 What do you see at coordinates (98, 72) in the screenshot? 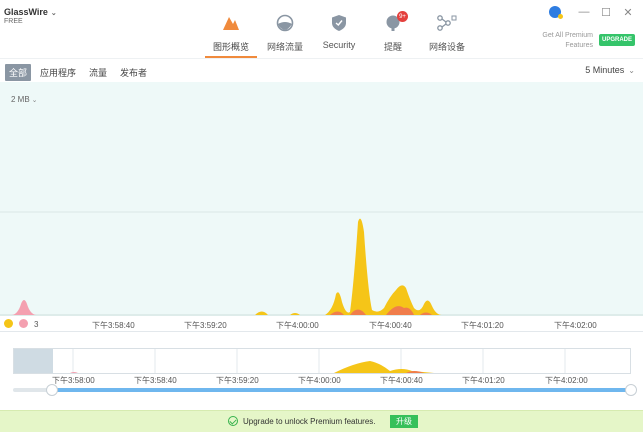
I see `filter-traffic: 流量` at bounding box center [98, 72].